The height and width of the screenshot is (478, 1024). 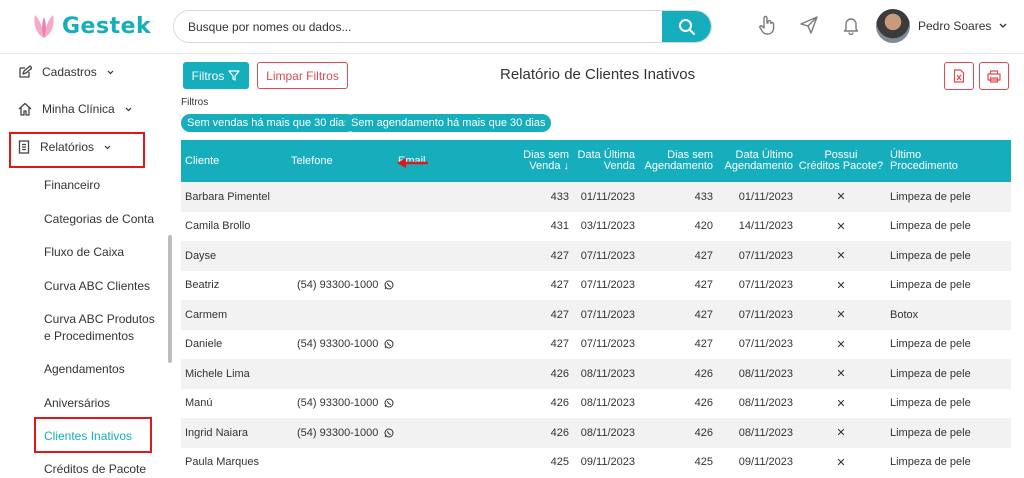 I want to click on cell-cliente: Carmem, so click(x=206, y=314).